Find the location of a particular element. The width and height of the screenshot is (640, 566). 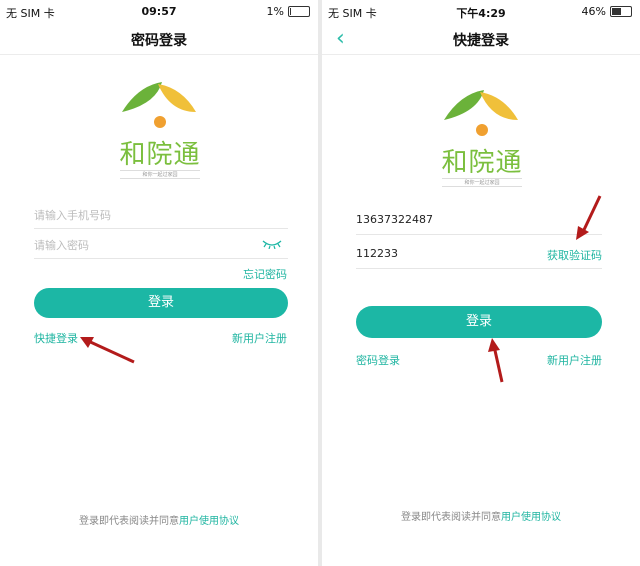

nav-bar: 密码登录 is located at coordinates (159, 39).